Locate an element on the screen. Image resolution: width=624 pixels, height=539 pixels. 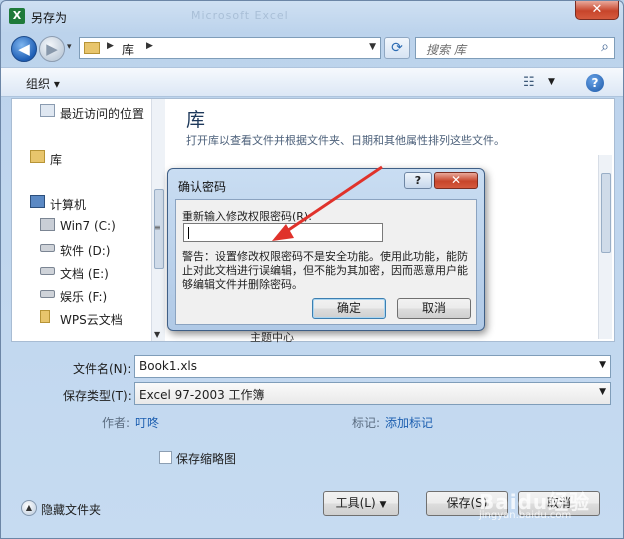
tools-button: 工具(L) ▼ is located at coordinates (361, 503).